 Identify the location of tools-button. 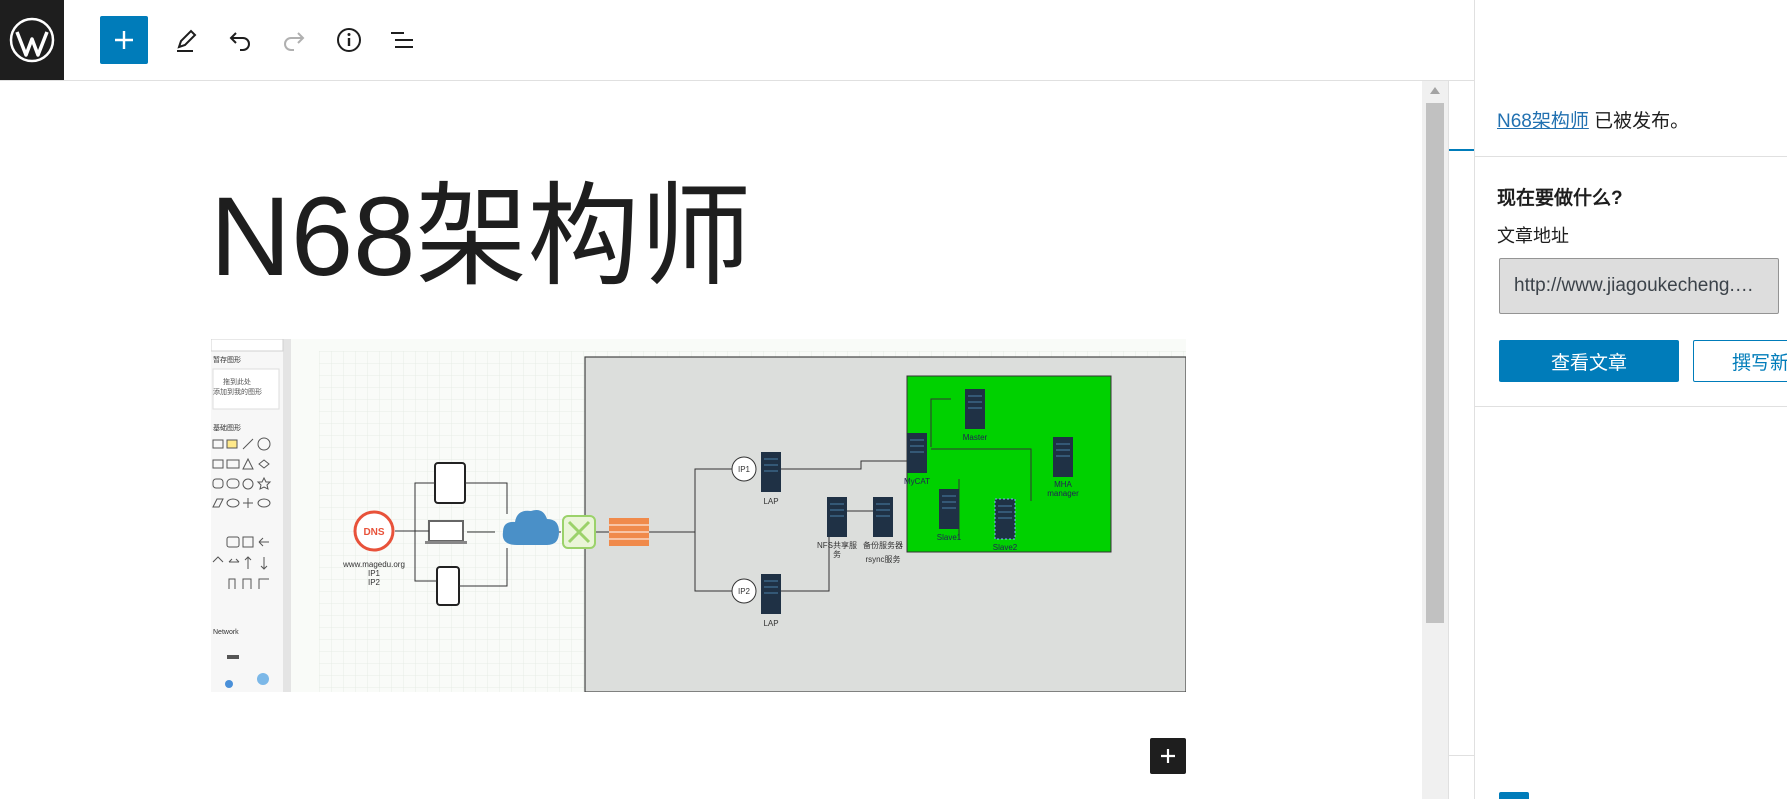
(186, 40).